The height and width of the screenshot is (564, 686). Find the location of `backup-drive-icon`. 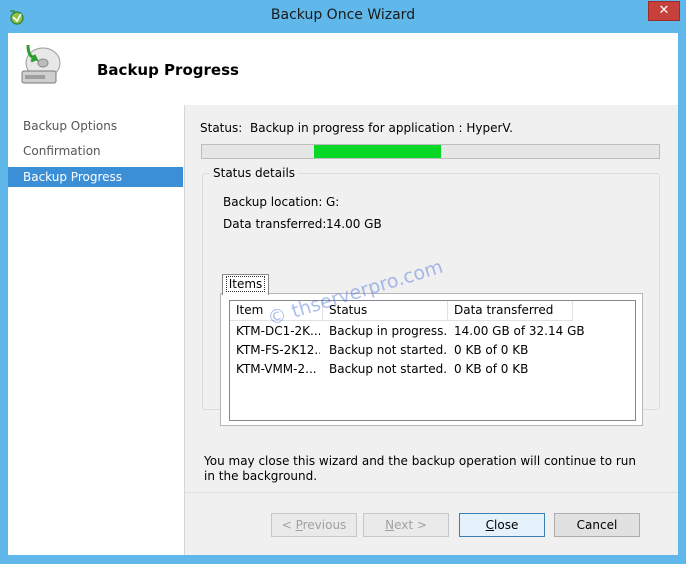

backup-drive-icon is located at coordinates (41, 64).